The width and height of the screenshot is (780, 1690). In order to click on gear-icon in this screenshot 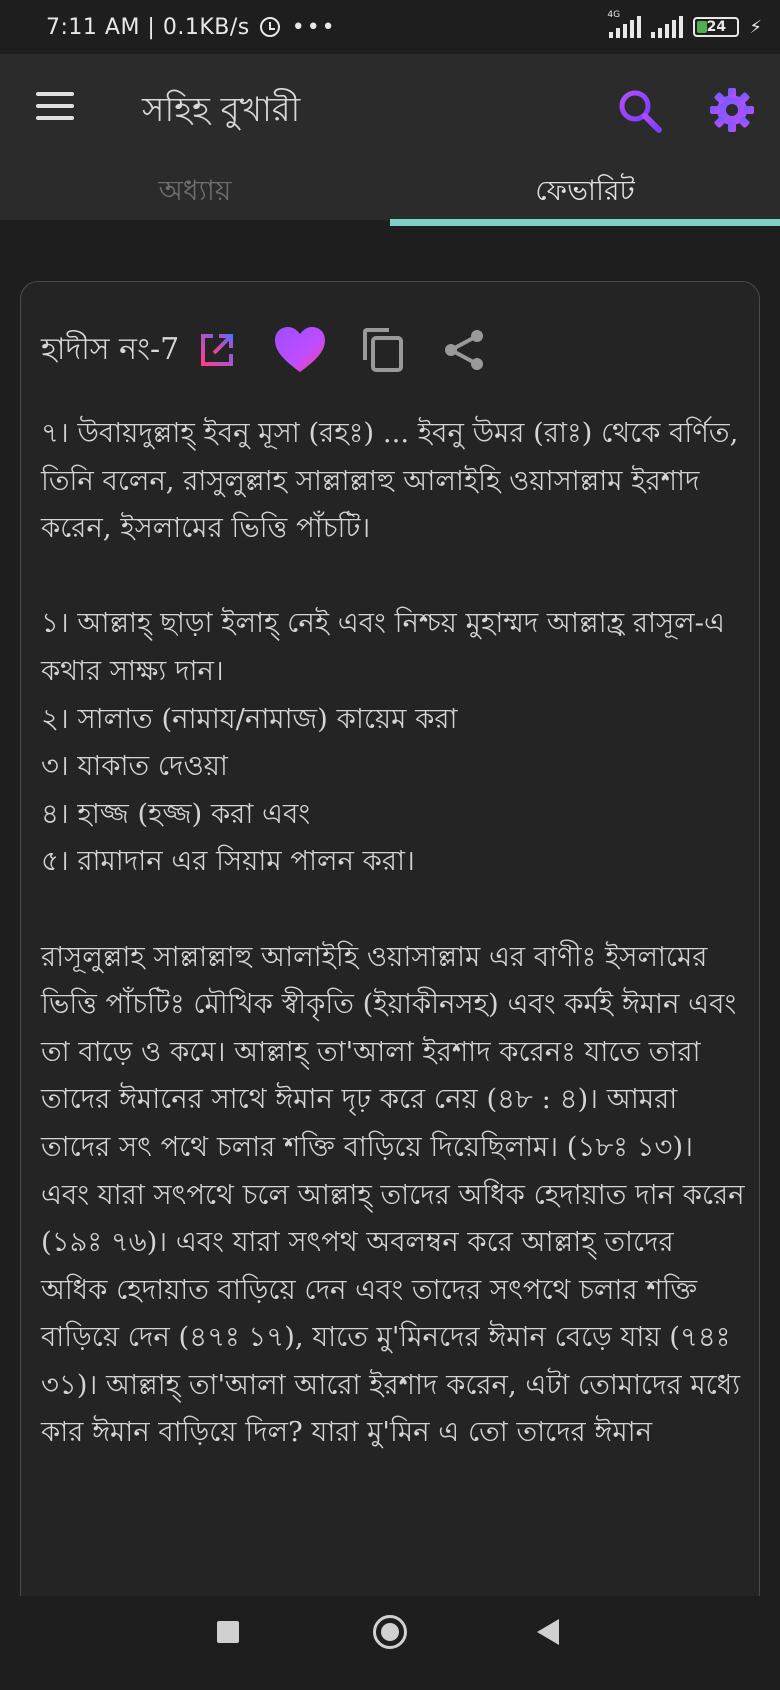, I will do `click(732, 110)`.